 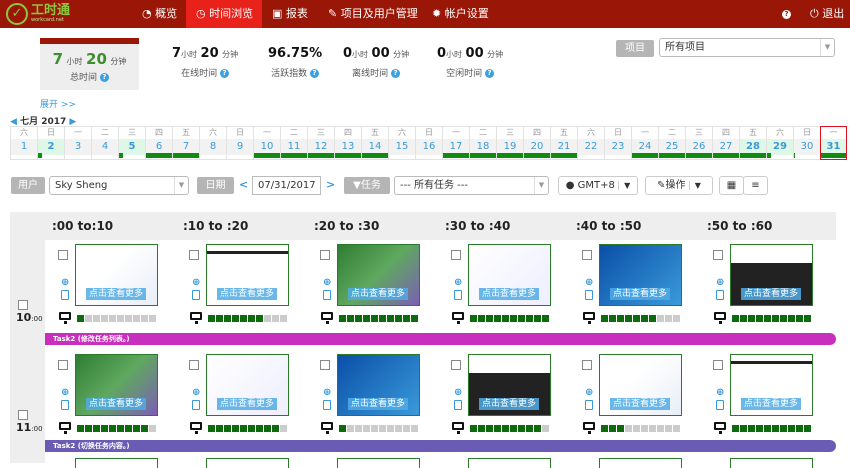 What do you see at coordinates (731, 185) in the screenshot?
I see `grid-view-button: ▦` at bounding box center [731, 185].